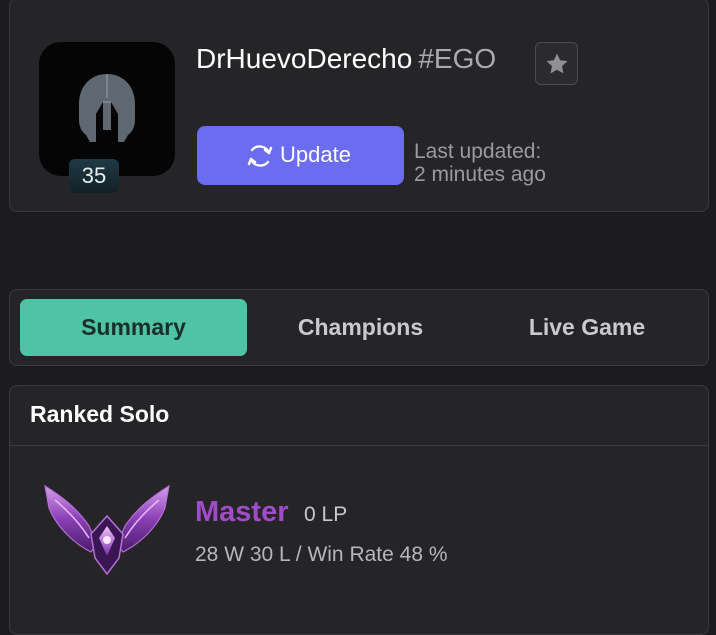 This screenshot has height=635, width=716. Describe the element at coordinates (321, 554) in the screenshot. I see `rank-stats: 28 W 30 L / Win Rate 48 %` at that location.